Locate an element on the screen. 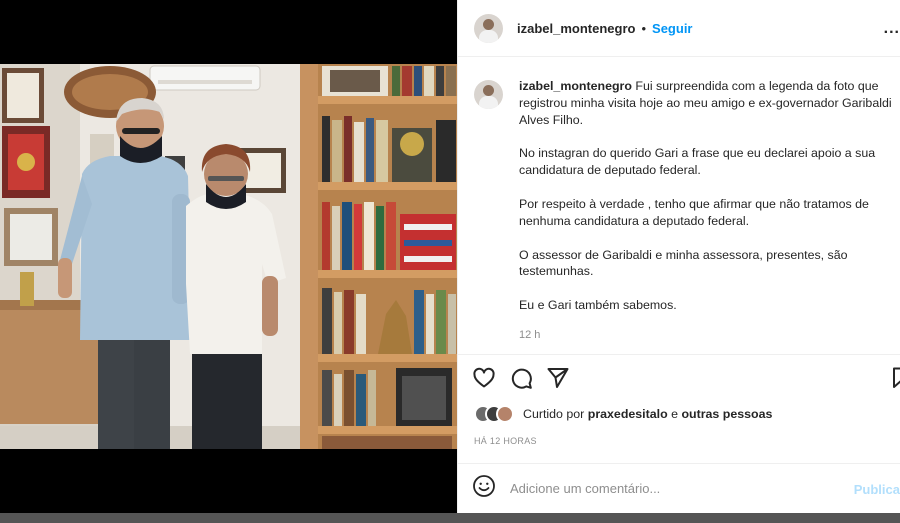  caption-timestamp: 12 h is located at coordinates (530, 334).